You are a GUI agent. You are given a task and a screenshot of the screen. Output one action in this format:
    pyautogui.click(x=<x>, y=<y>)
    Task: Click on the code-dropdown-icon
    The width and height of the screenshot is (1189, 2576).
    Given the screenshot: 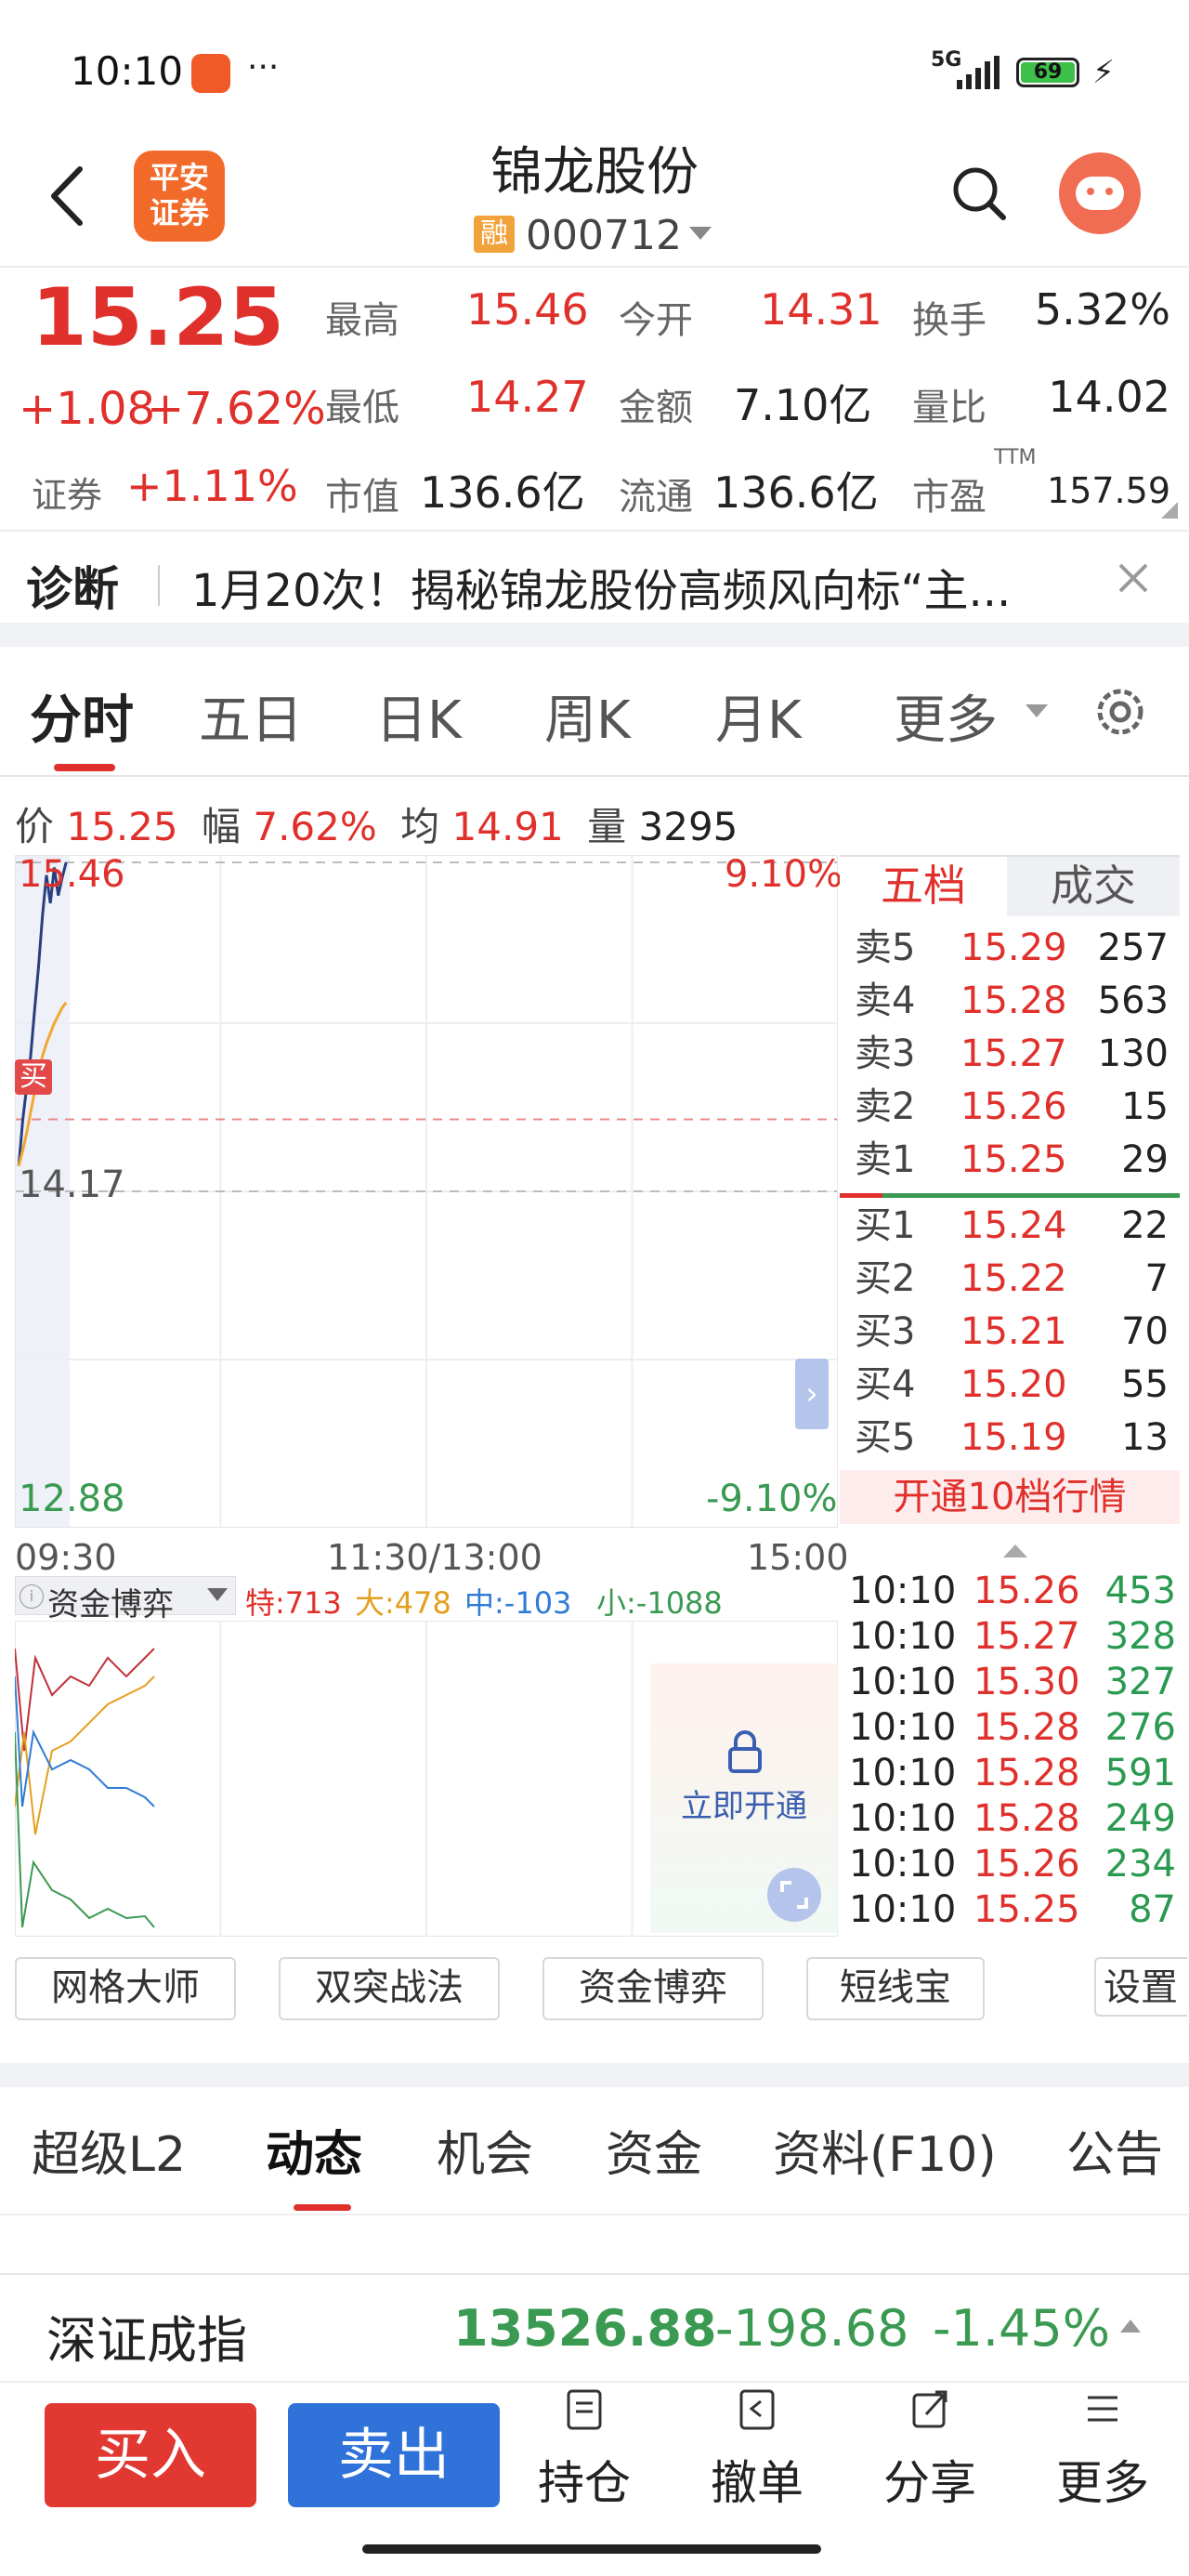 What is the action you would take?
    pyautogui.click(x=700, y=234)
    